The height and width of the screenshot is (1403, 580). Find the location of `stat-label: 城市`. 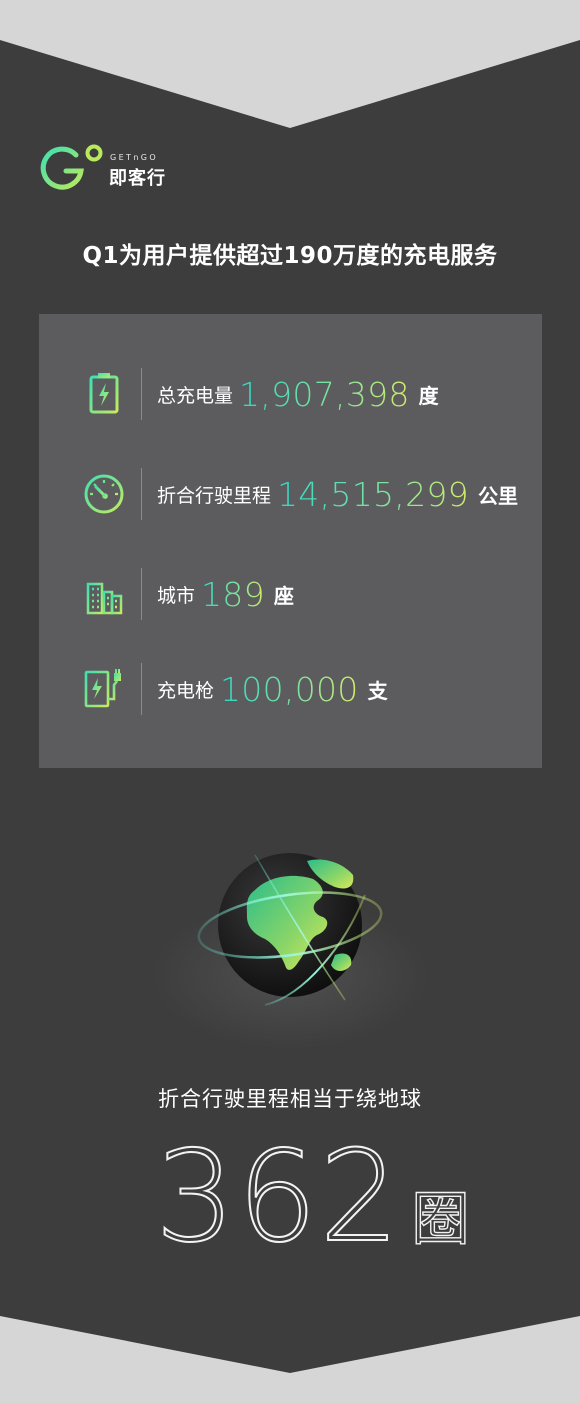

stat-label: 城市 is located at coordinates (176, 595).